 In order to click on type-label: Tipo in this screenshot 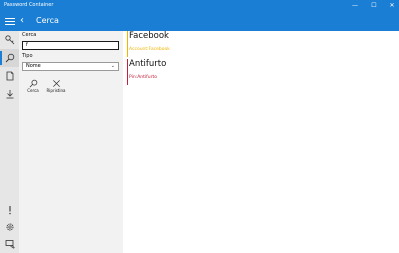, I will do `click(27, 56)`.